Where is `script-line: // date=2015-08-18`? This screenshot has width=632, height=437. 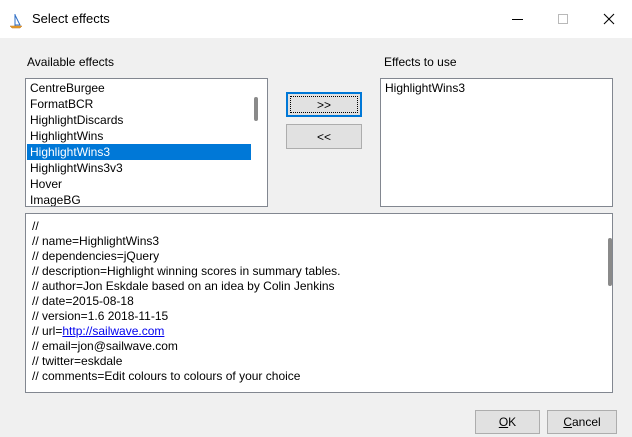
script-line: // date=2015-08-18 is located at coordinates (186, 301).